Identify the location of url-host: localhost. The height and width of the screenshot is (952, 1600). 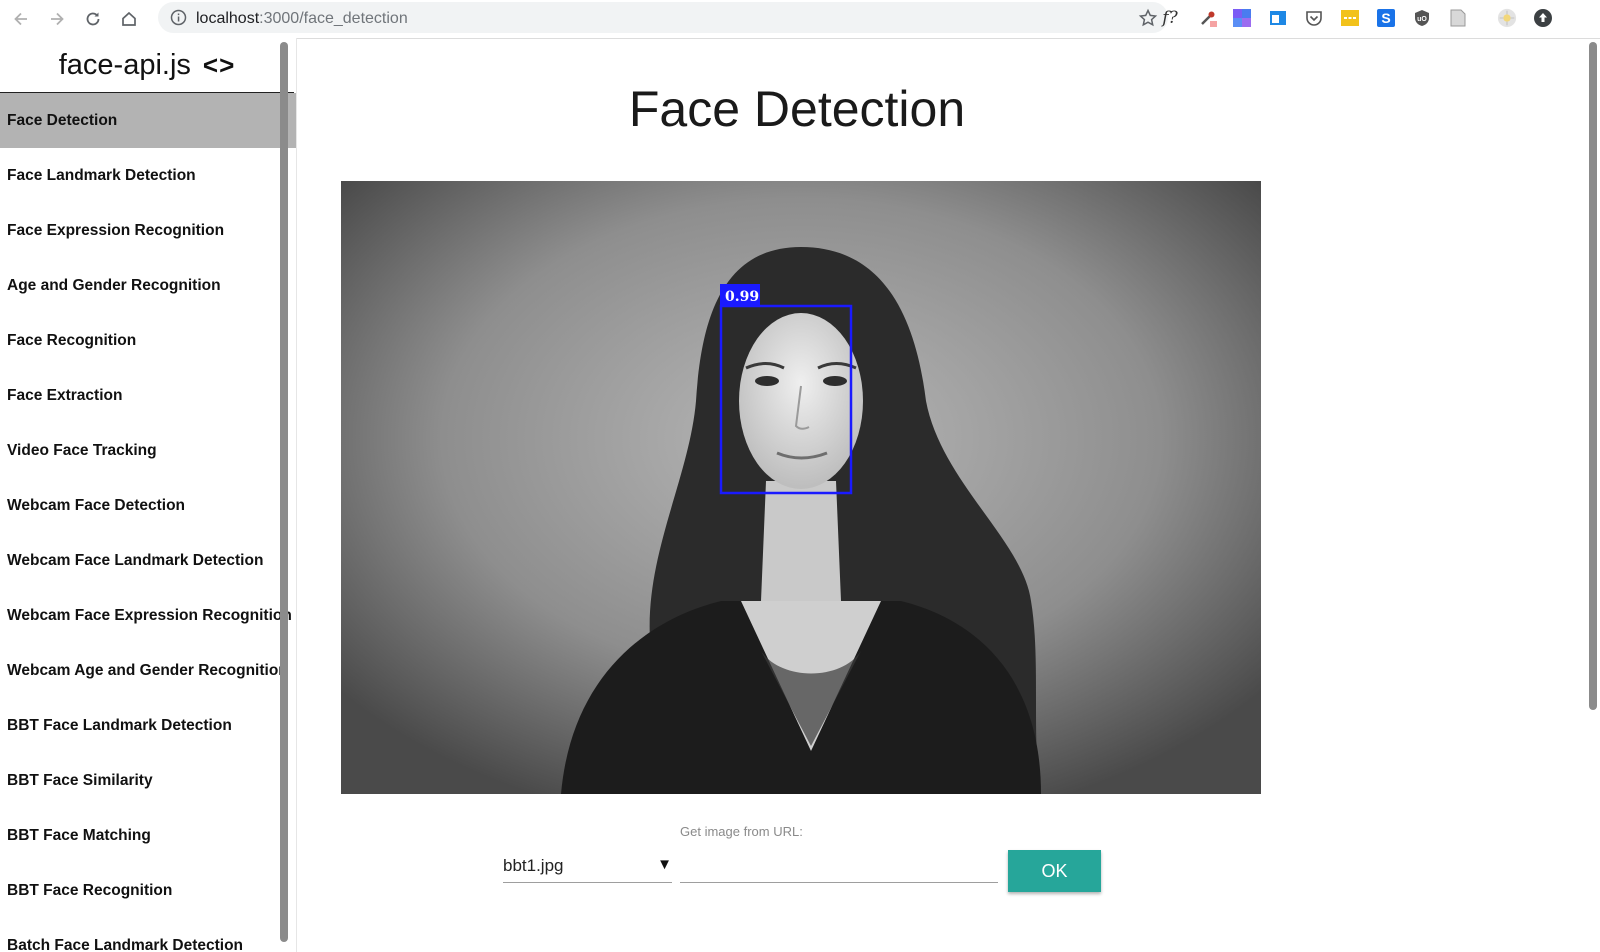
(228, 18).